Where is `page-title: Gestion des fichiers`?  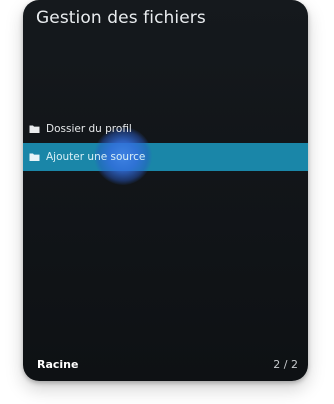 page-title: Gestion des fichiers is located at coordinates (121, 18).